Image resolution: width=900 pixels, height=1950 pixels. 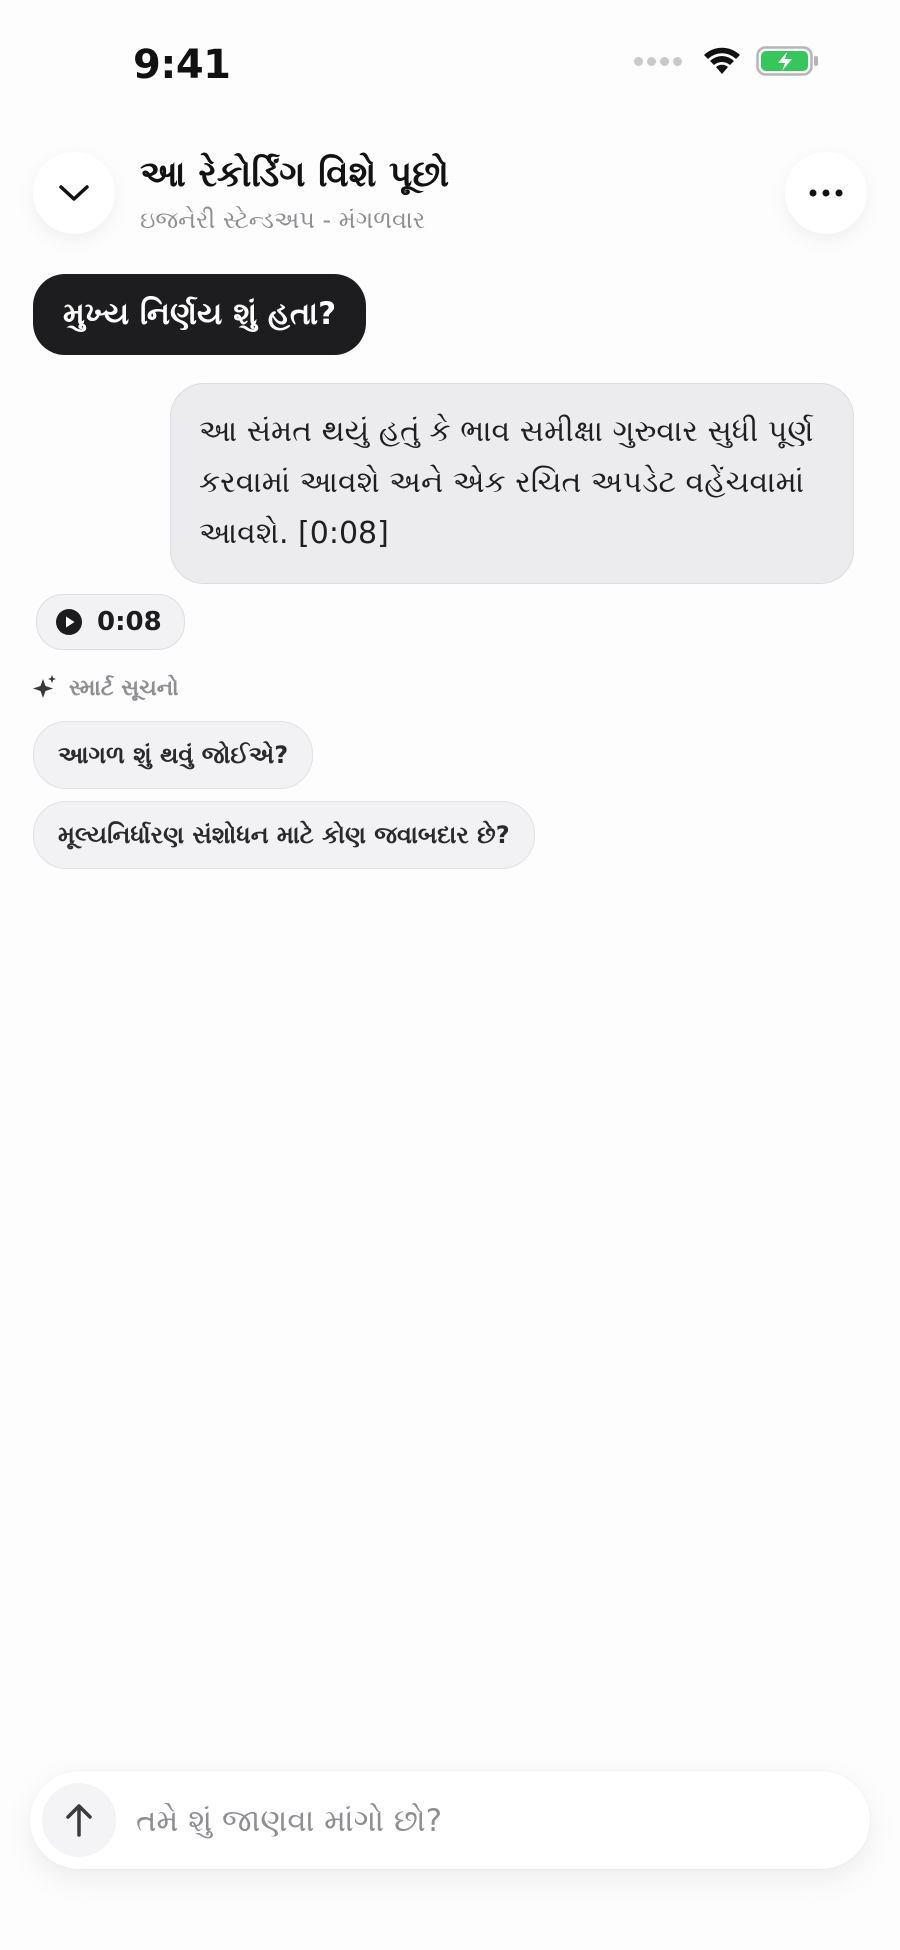 I want to click on arrow-up-icon, so click(x=79, y=1820).